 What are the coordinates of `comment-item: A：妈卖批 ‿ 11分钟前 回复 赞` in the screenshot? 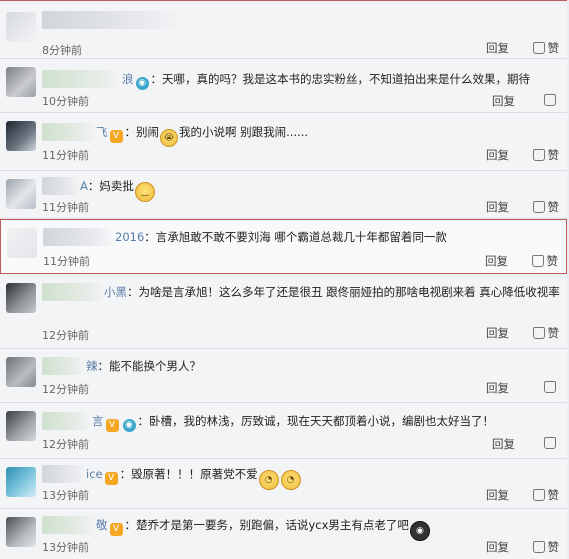 It's located at (283, 195).